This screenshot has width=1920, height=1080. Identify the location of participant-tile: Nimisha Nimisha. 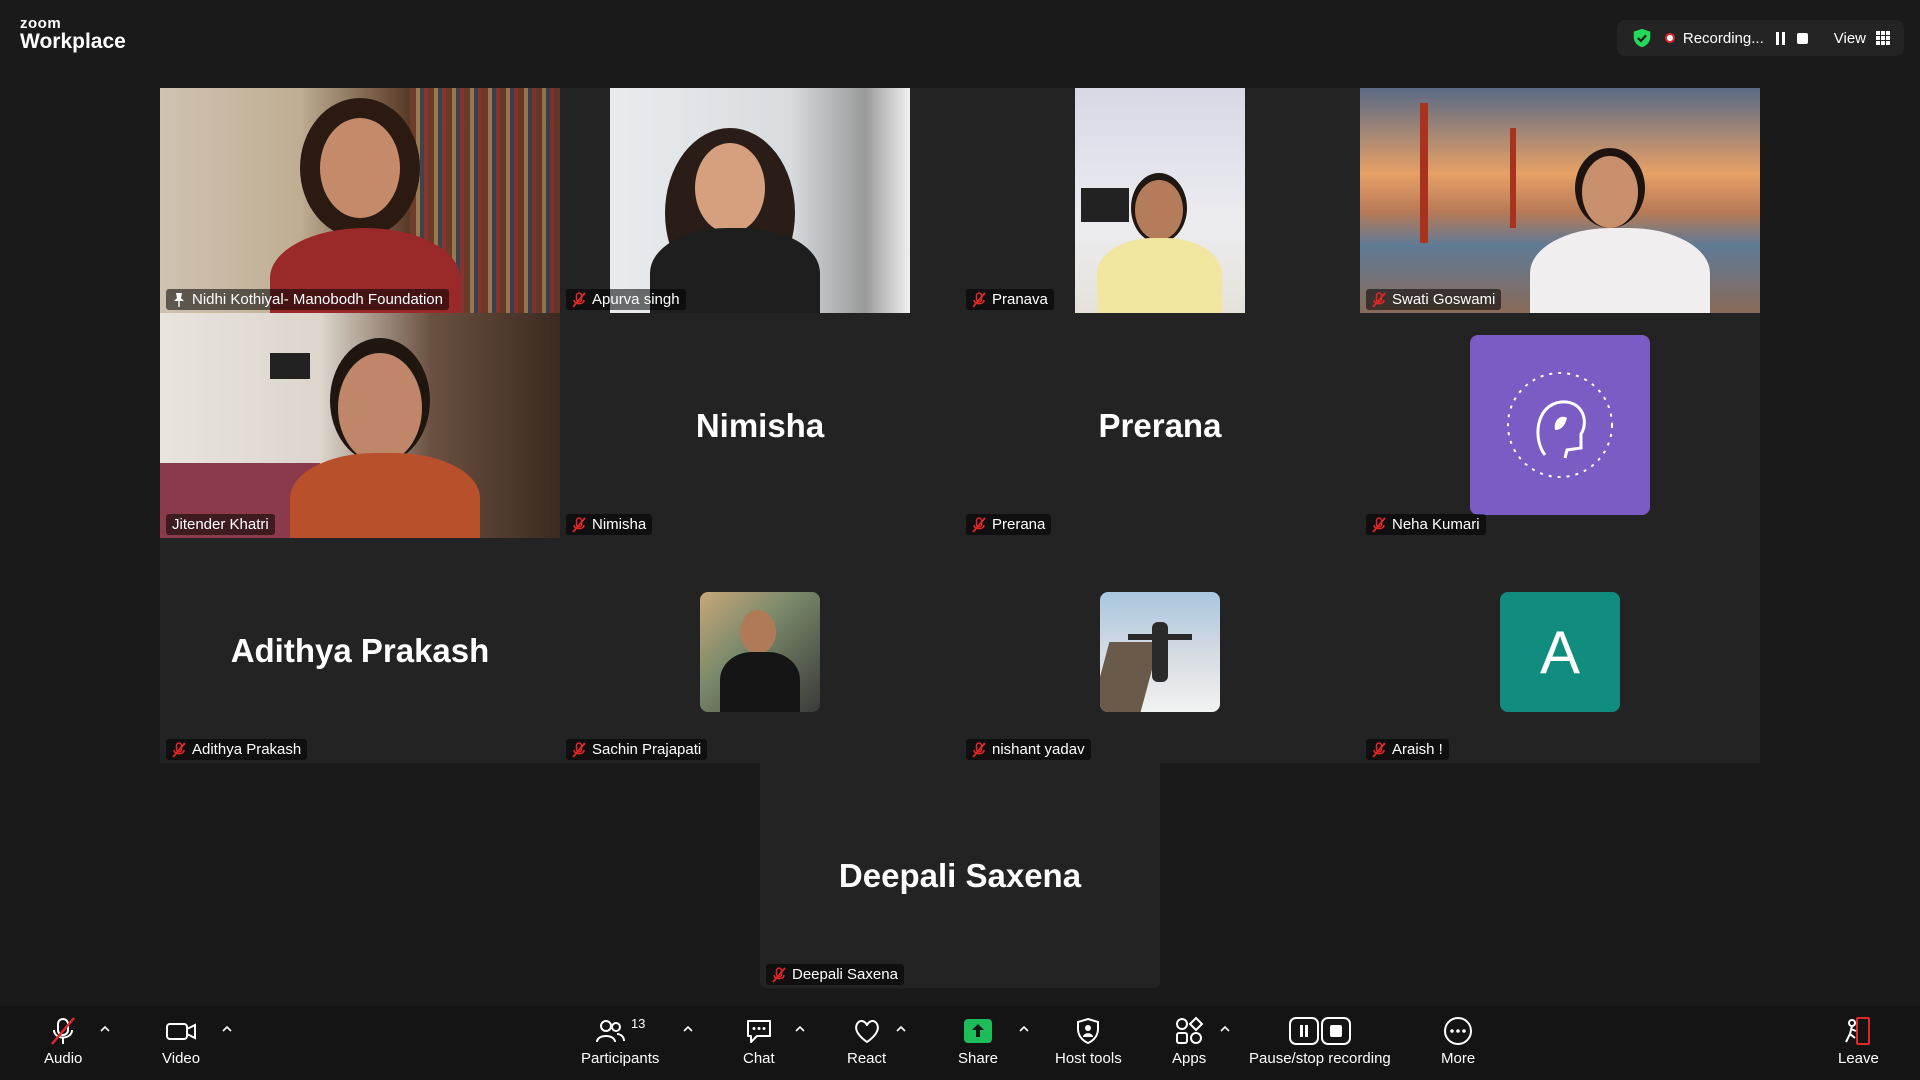
(760, 425).